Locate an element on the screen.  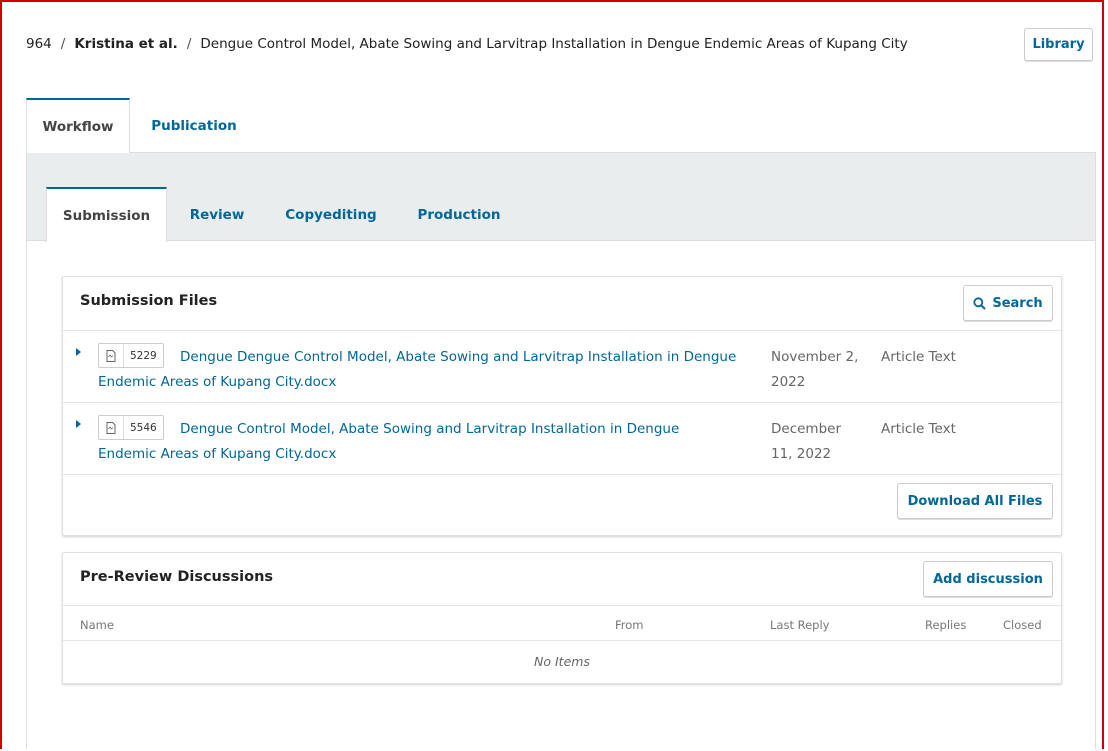
submission-files-title: Submission Files is located at coordinates (149, 301).